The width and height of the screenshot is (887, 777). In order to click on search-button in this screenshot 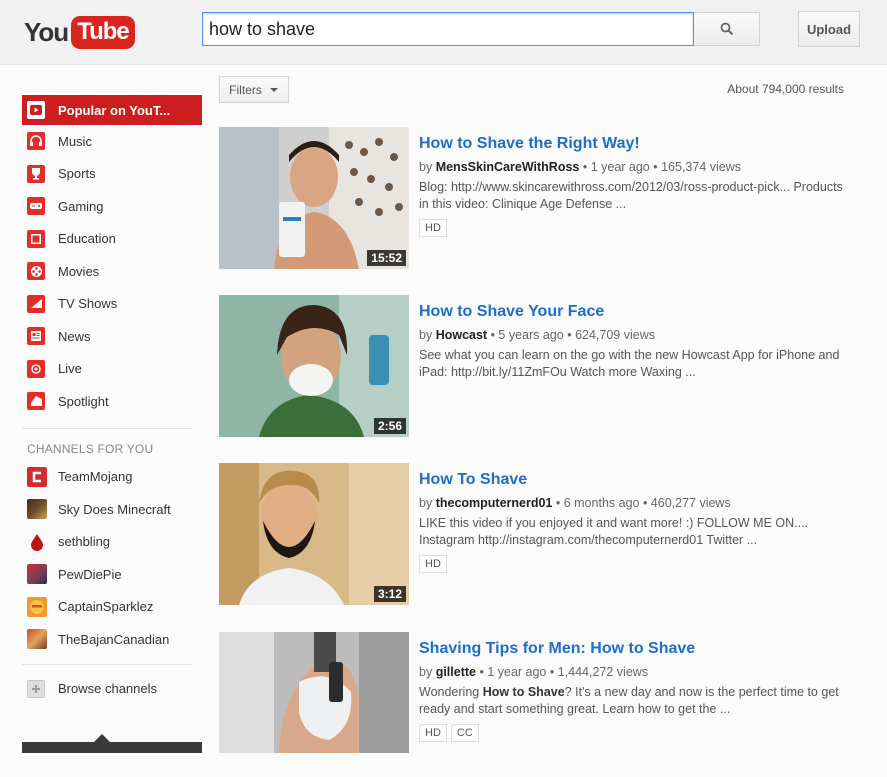, I will do `click(727, 29)`.